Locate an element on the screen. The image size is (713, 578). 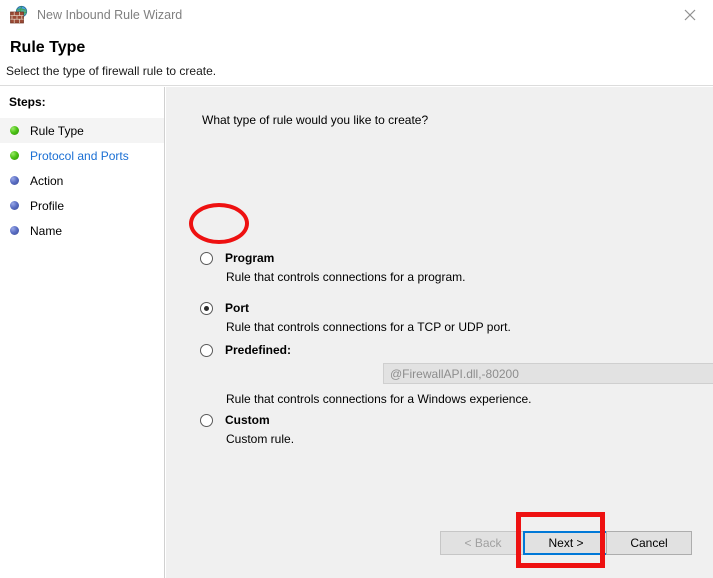
sidebar-item-rule-type: Rule Type is located at coordinates (82, 130).